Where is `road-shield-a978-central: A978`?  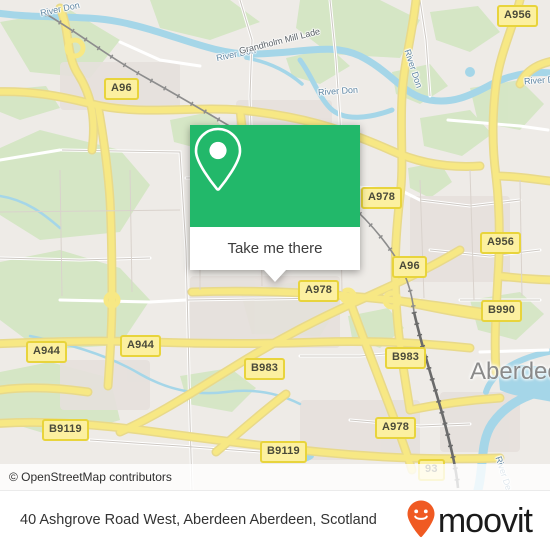
road-shield-a978-central: A978 is located at coordinates (319, 291).